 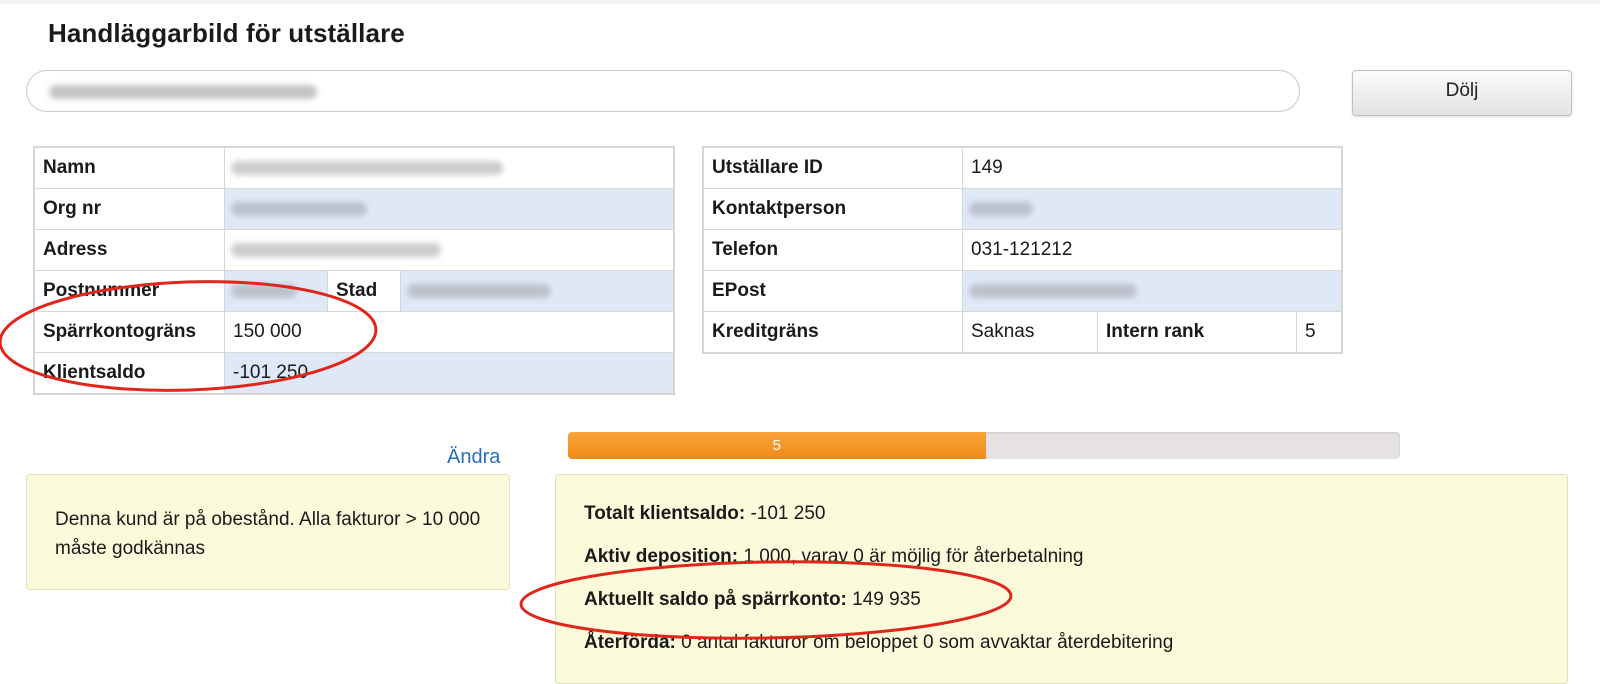 What do you see at coordinates (449, 373) in the screenshot?
I see `balance-value: -101 250` at bounding box center [449, 373].